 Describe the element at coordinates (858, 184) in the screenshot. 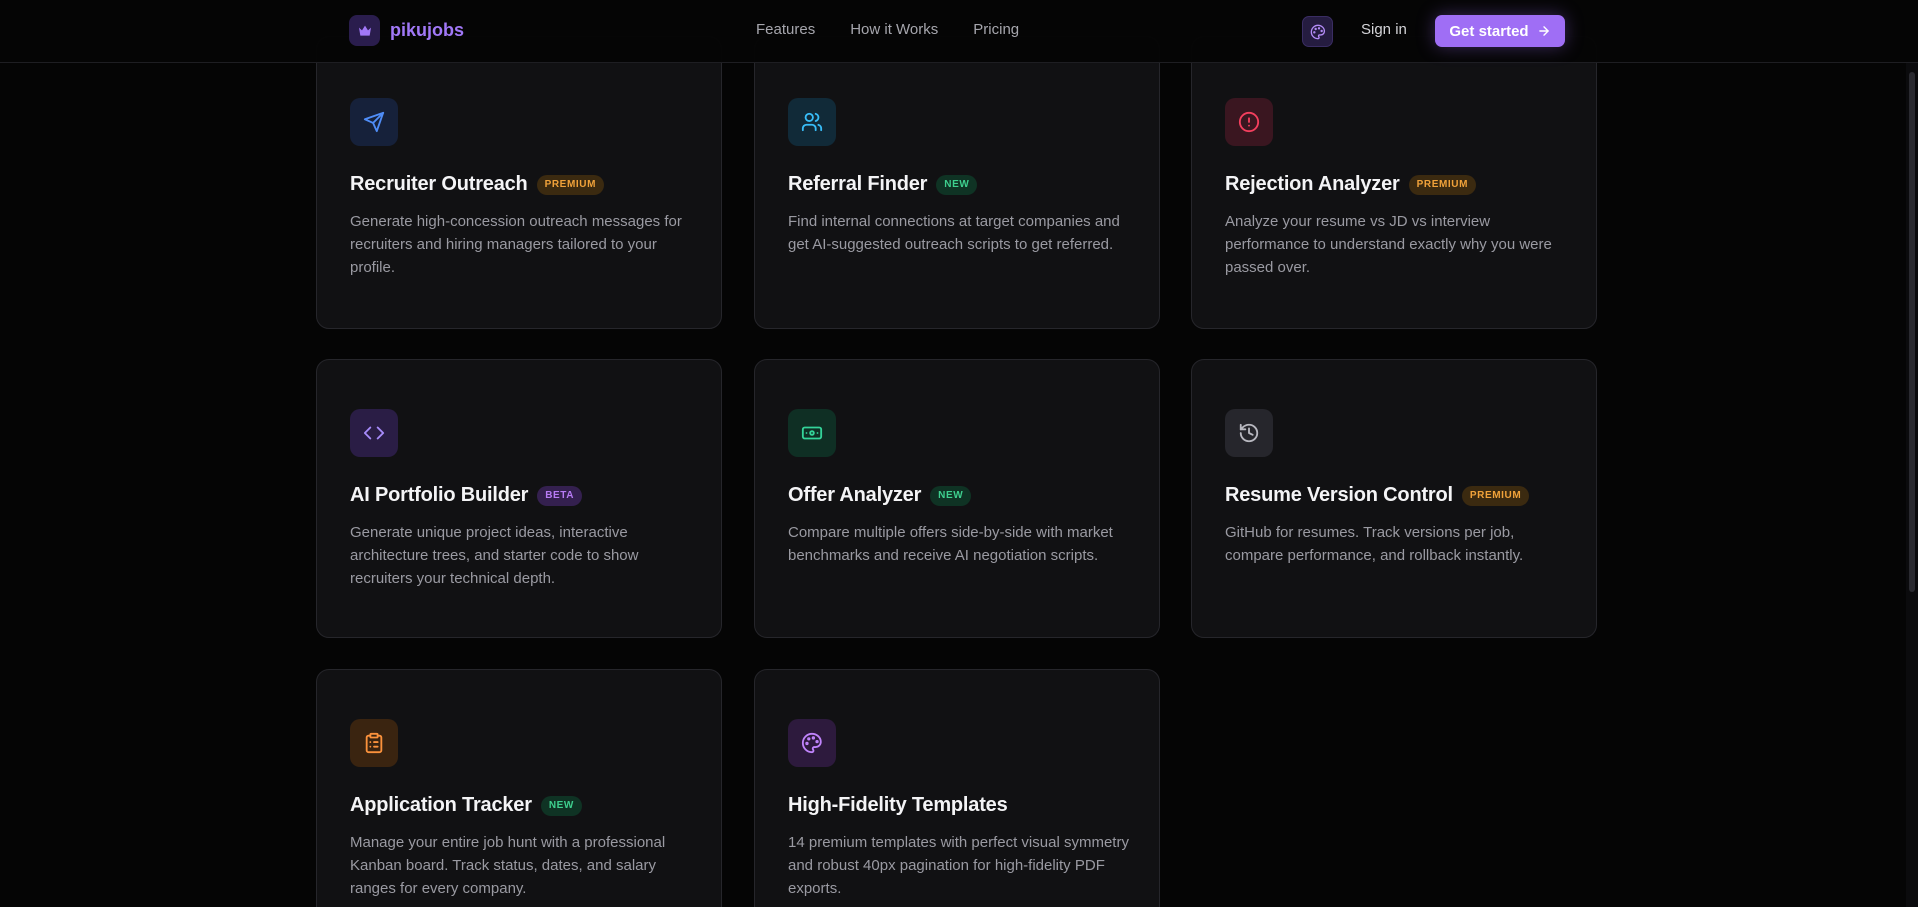

I see `card-title: Referral Finder` at that location.